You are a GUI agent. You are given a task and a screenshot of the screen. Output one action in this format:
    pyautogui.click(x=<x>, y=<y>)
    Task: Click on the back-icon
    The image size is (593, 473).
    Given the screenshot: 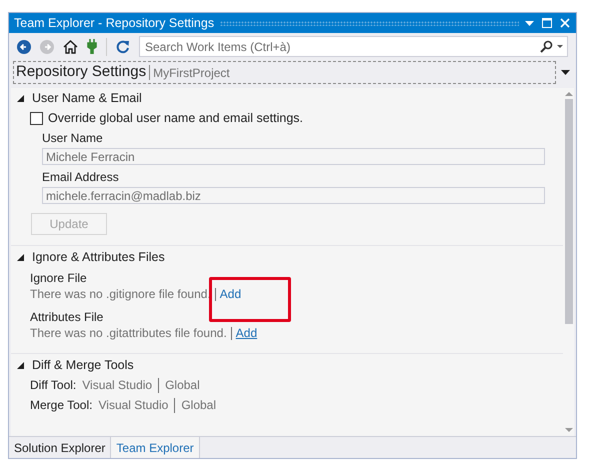 What is the action you would take?
    pyautogui.click(x=24, y=47)
    